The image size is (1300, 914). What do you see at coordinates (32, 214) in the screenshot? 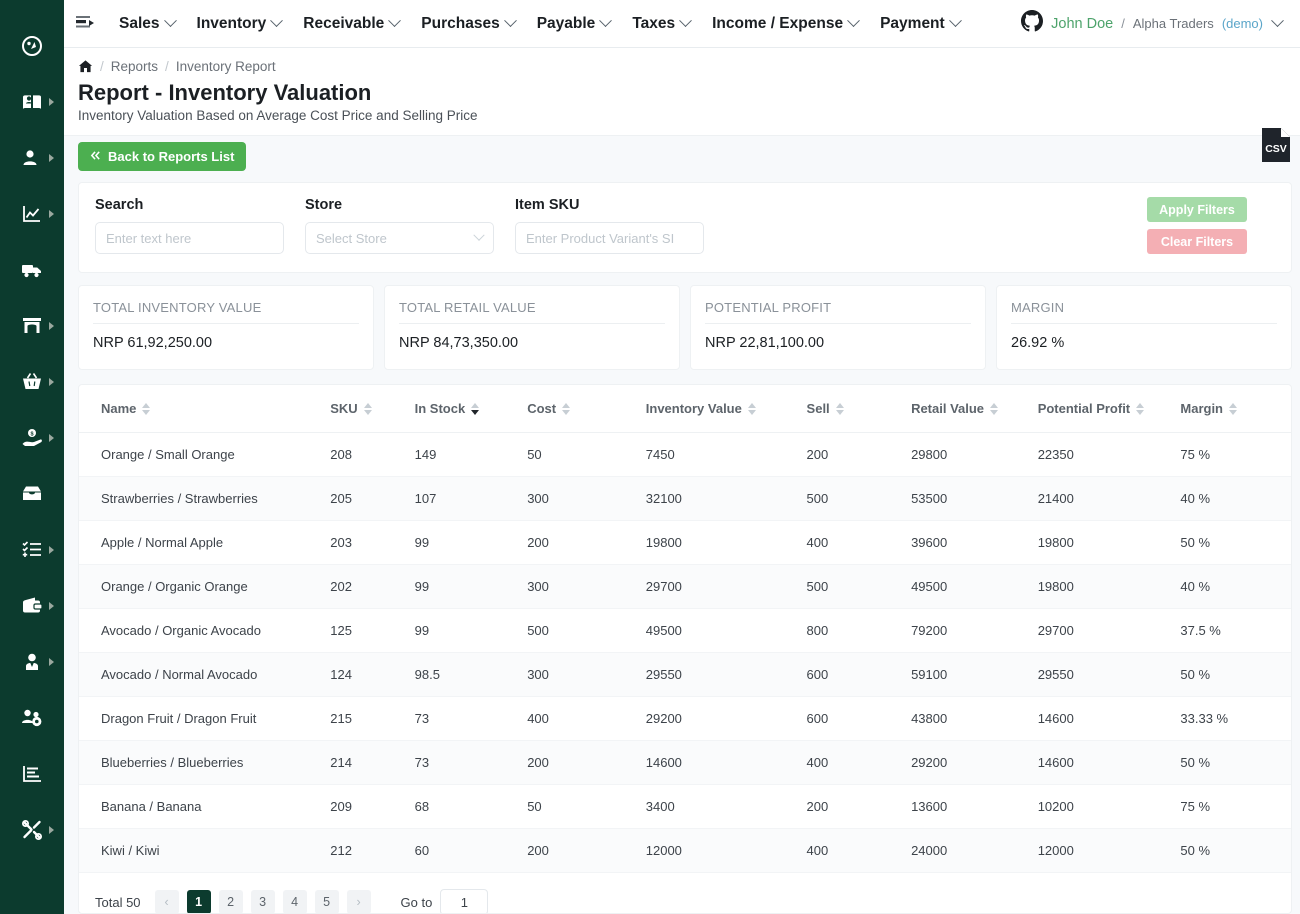
I see `sidebar-item-sales` at bounding box center [32, 214].